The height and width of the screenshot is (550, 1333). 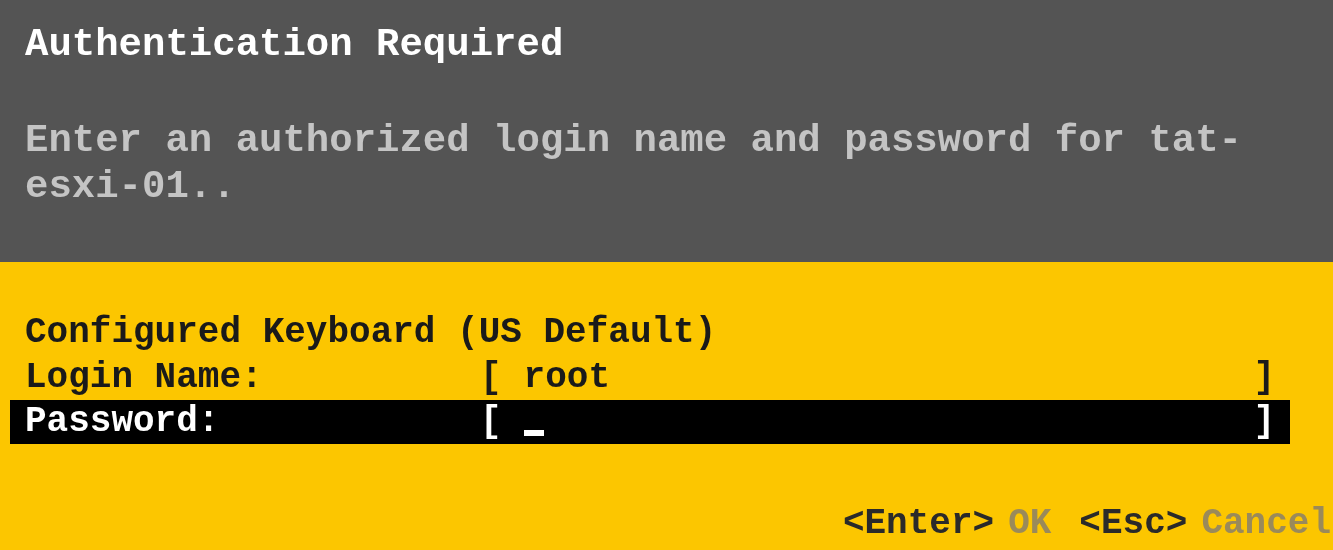 What do you see at coordinates (123, 422) in the screenshot?
I see `field-label: Password:` at bounding box center [123, 422].